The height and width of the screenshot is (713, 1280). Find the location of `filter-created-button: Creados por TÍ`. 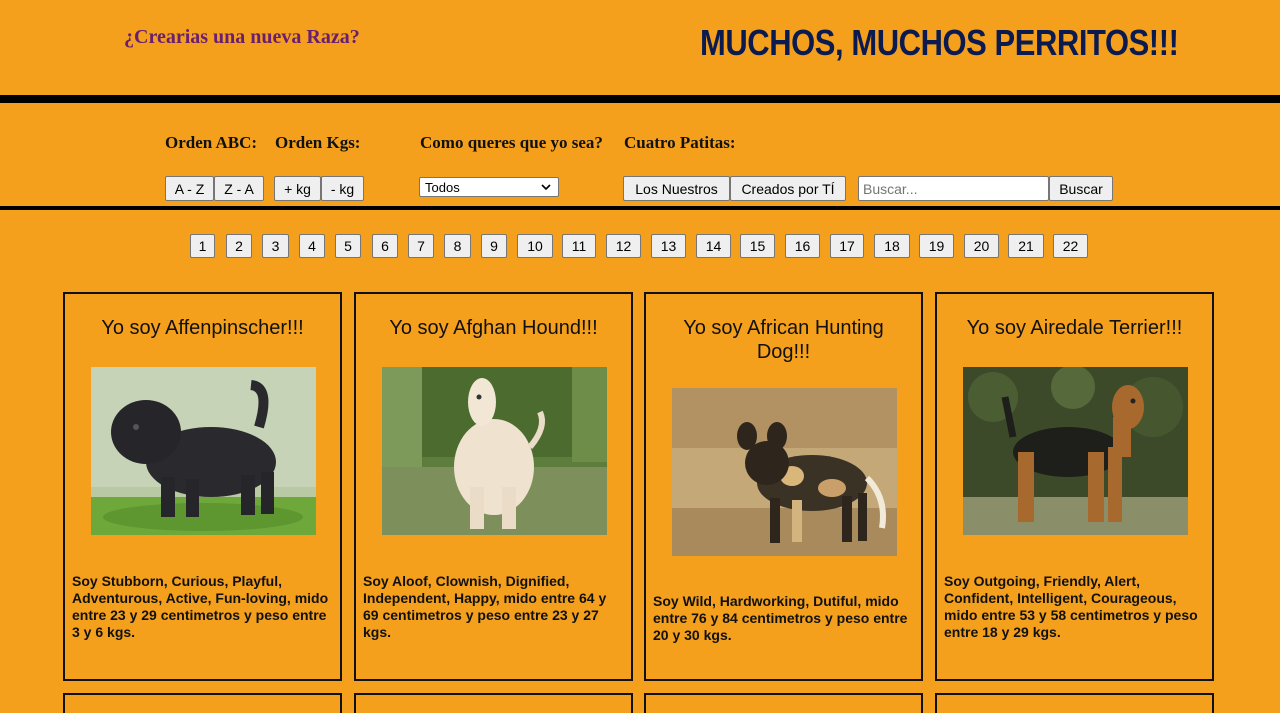

filter-created-button: Creados por TÍ is located at coordinates (788, 188).